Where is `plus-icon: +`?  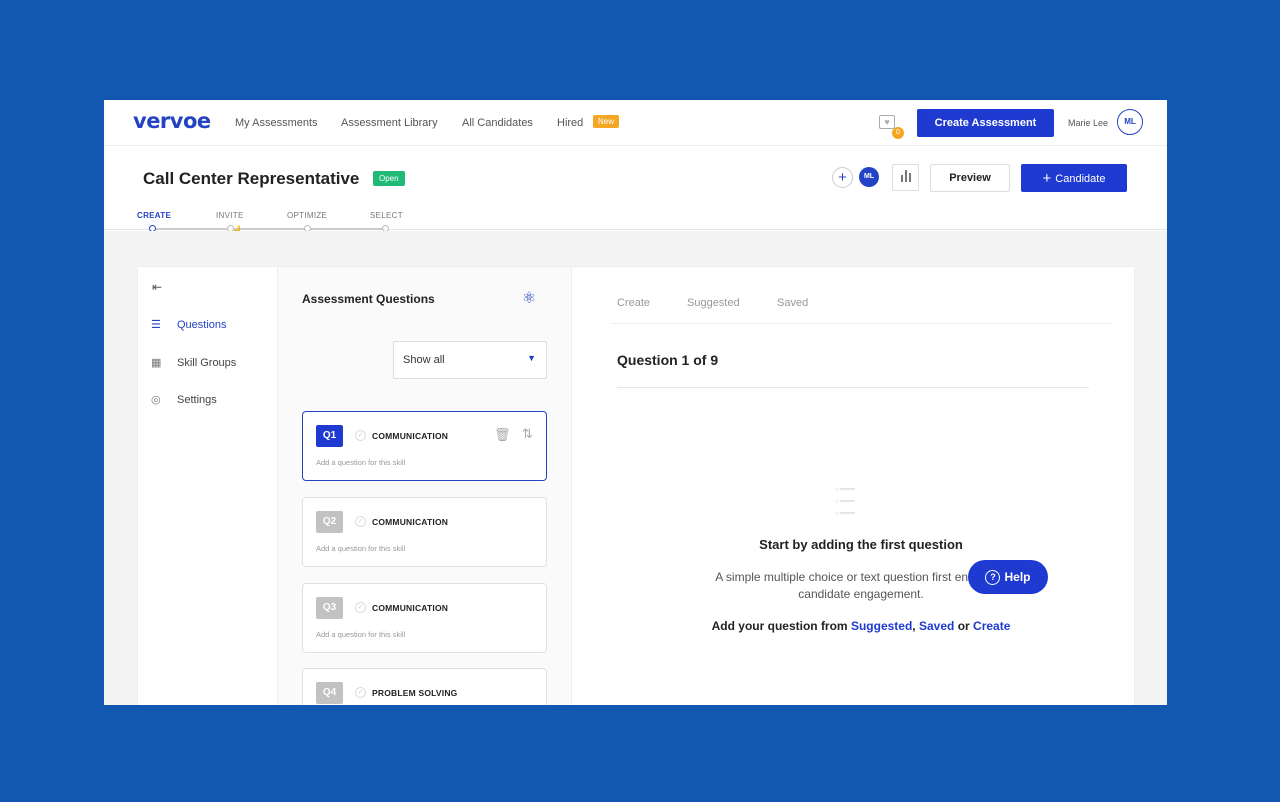 plus-icon: + is located at coordinates (1047, 178).